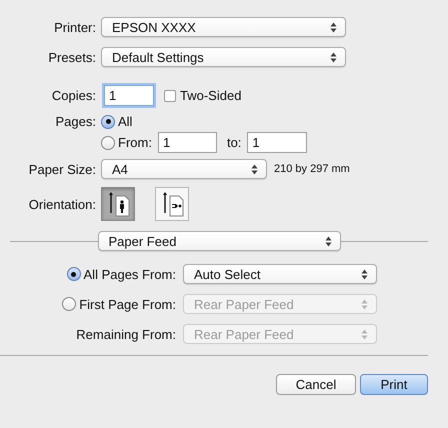 This screenshot has height=428, width=448. Describe the element at coordinates (277, 142) in the screenshot. I see `to-page-field: 1` at that location.